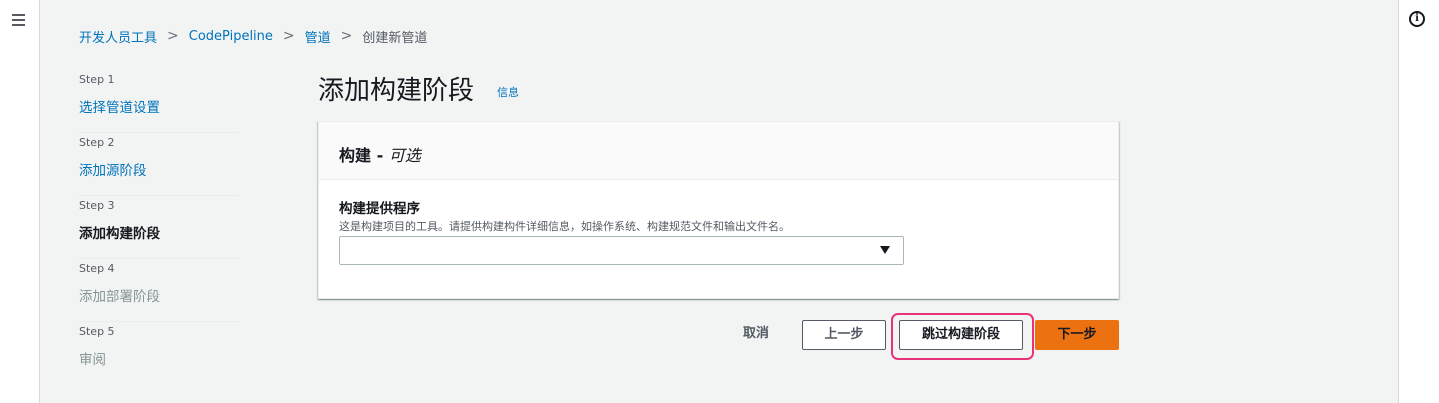  I want to click on breadcrumb-current: 创建新管道, so click(395, 38).